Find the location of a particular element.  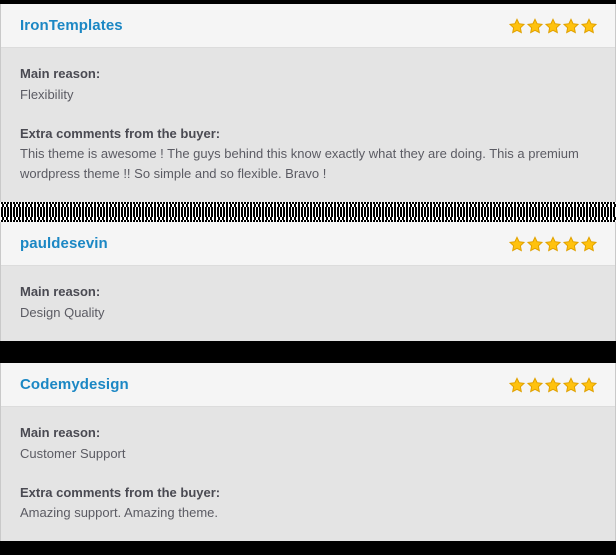

reviewer-name-link: IronTemplates is located at coordinates (71, 25).